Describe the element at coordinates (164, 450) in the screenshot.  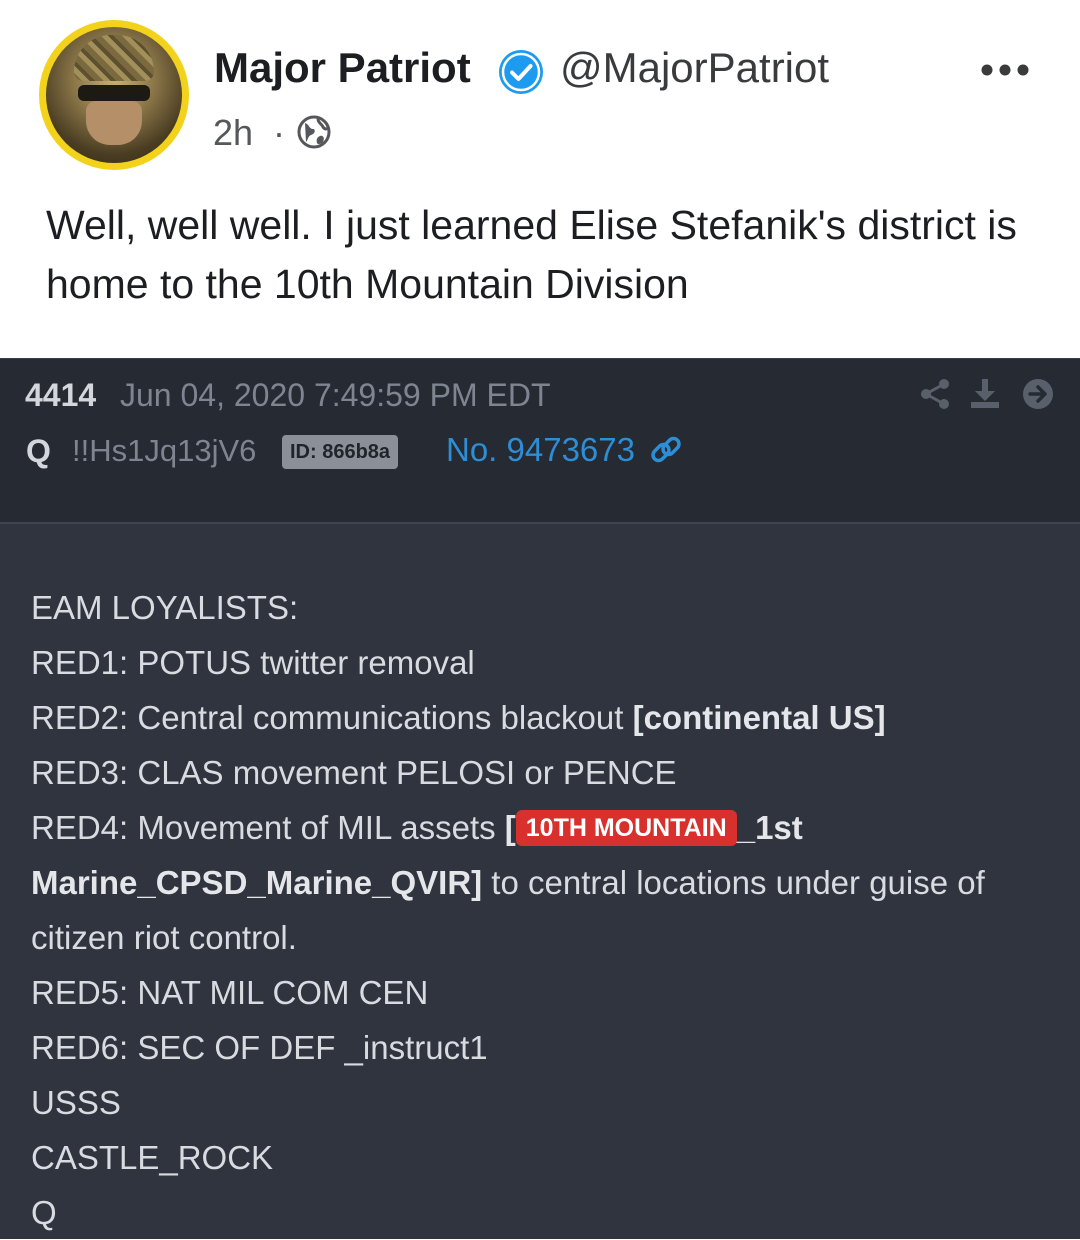
I see `tripcode: !!Hs1Jq13jV6` at that location.